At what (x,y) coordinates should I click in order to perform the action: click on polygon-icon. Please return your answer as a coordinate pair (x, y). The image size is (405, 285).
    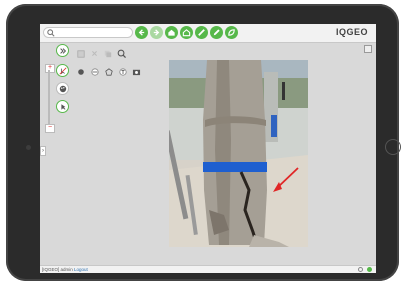
    Looking at the image, I should click on (108, 71).